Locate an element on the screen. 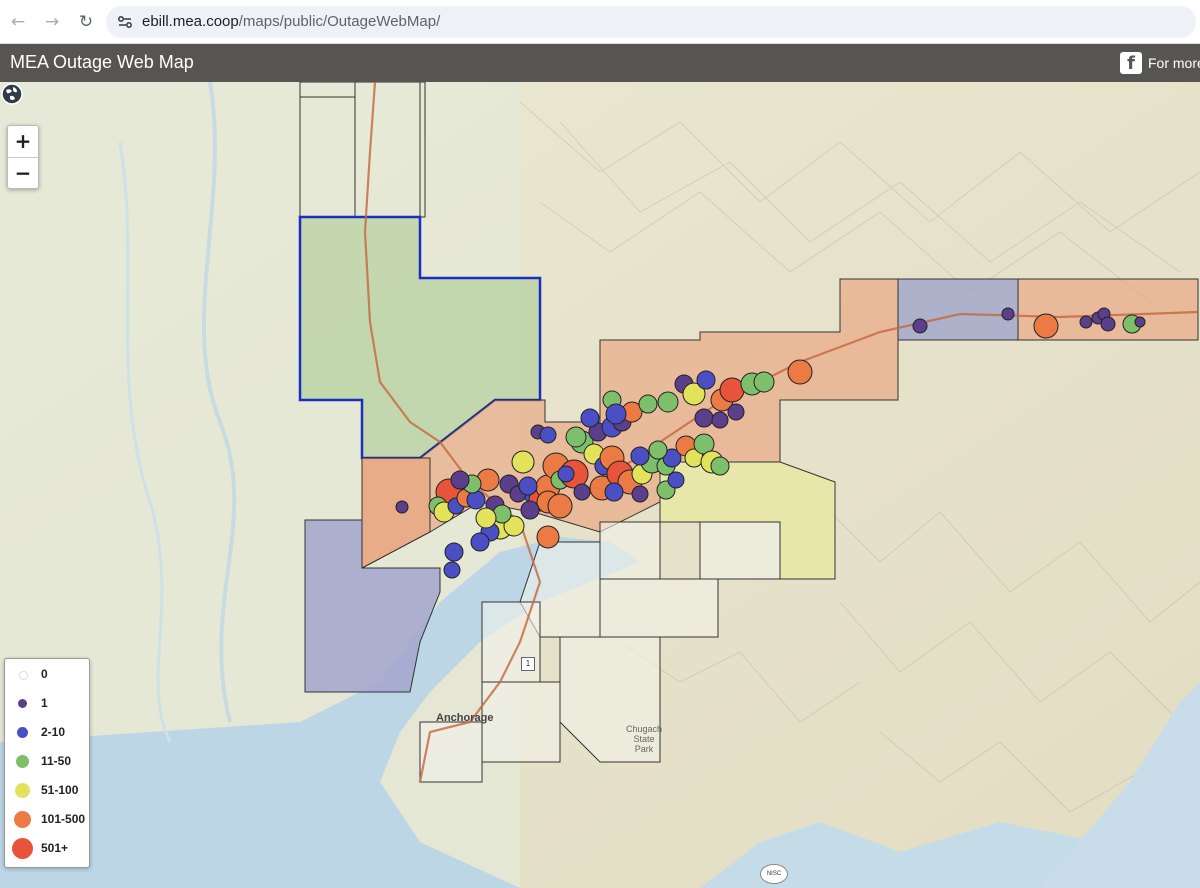 The image size is (1200, 888). url-host: ebill.mea.coop is located at coordinates (190, 21).